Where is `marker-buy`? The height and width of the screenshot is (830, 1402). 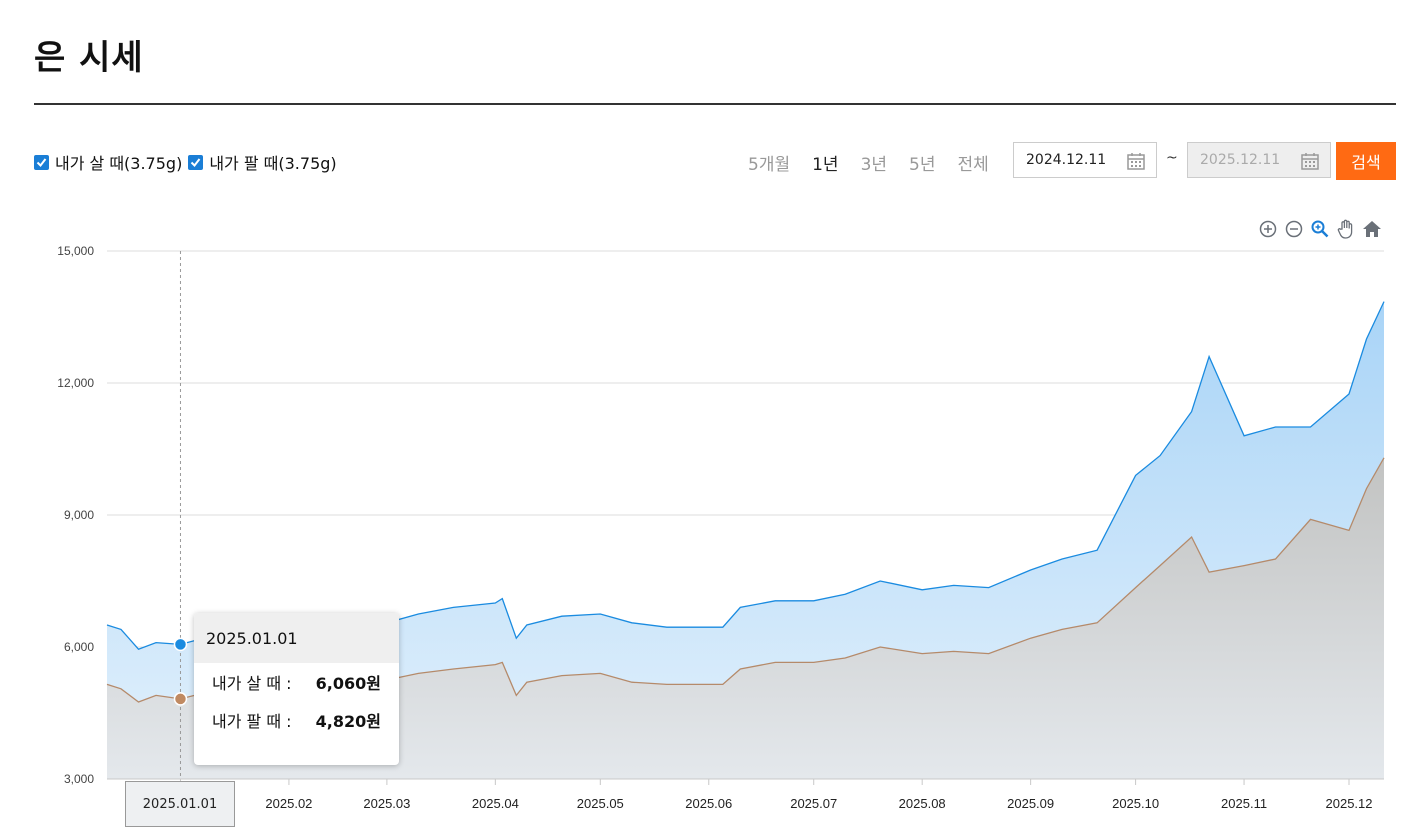
marker-buy is located at coordinates (180, 644).